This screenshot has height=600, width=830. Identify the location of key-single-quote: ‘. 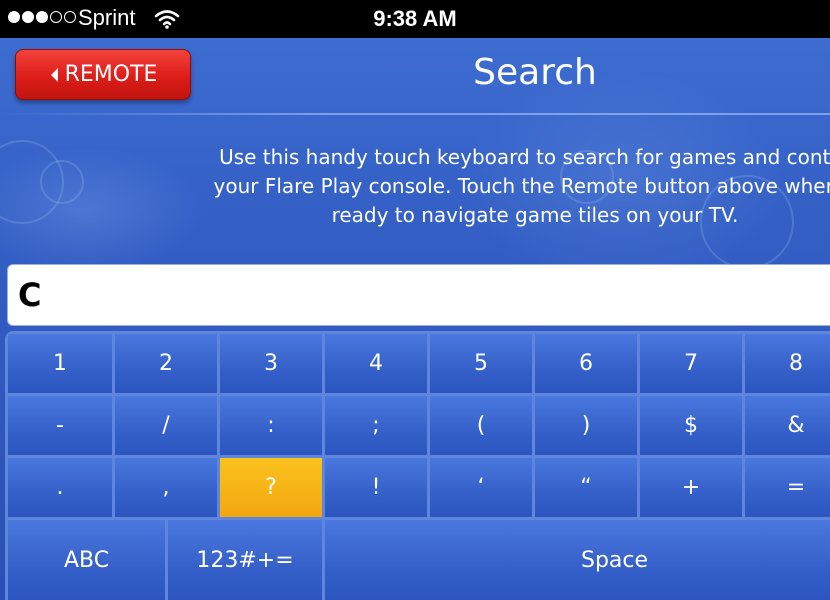
(481, 487).